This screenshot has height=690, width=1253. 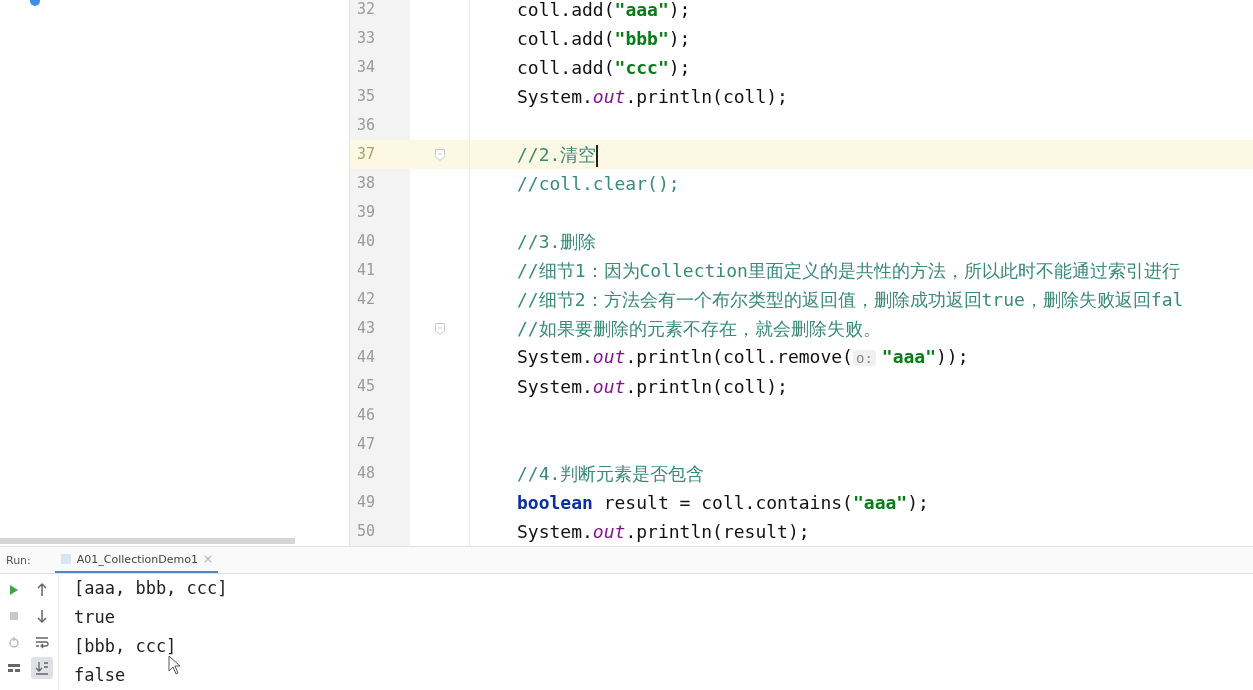 I want to click on line-number: 45, so click(x=380, y=386).